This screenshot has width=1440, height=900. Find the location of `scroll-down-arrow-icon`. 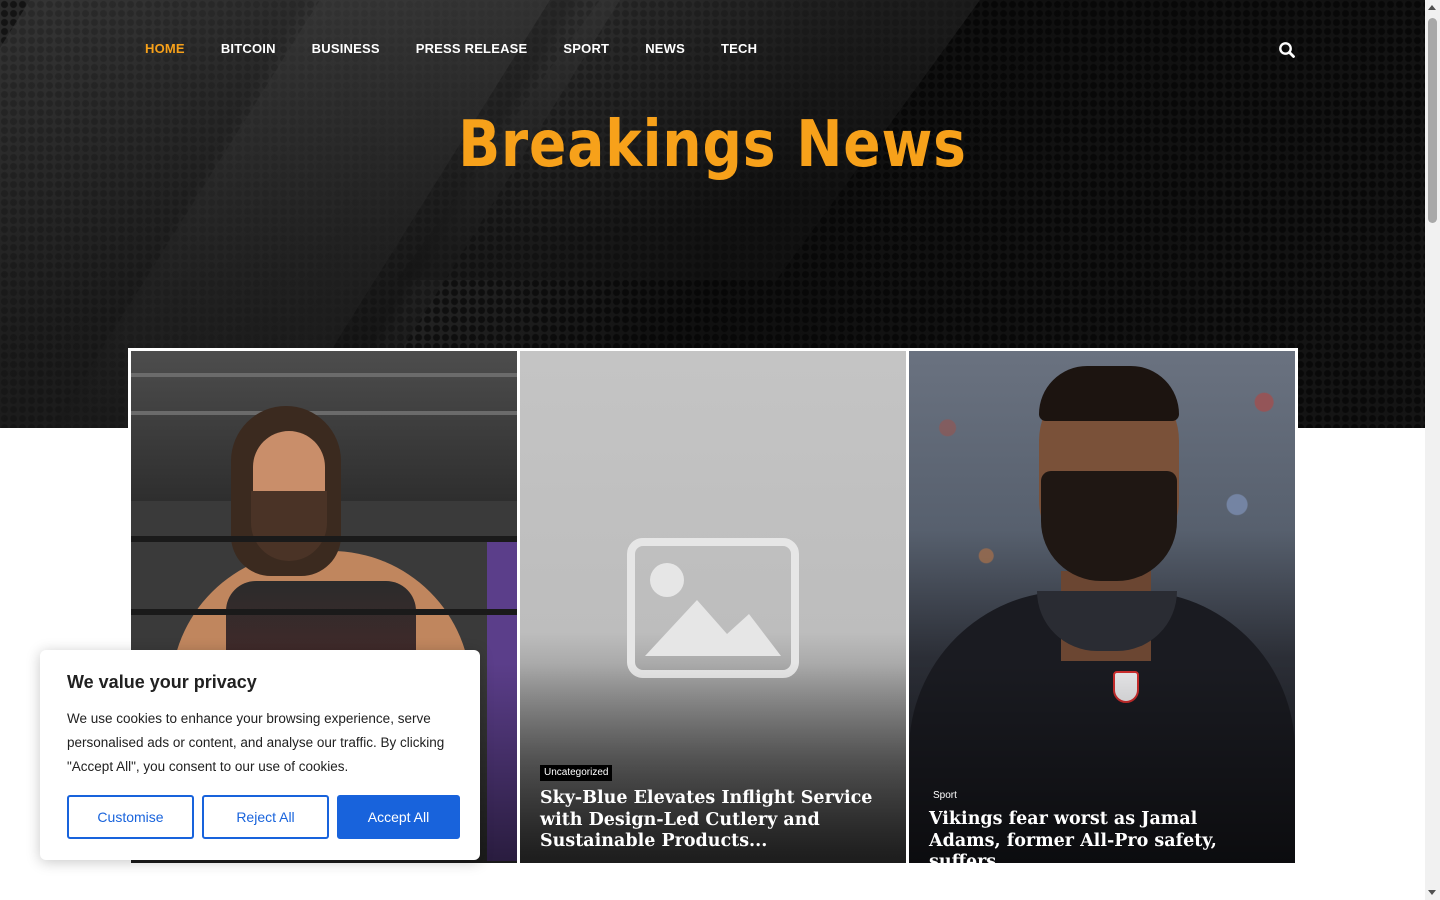

scroll-down-arrow-icon is located at coordinates (1432, 892).